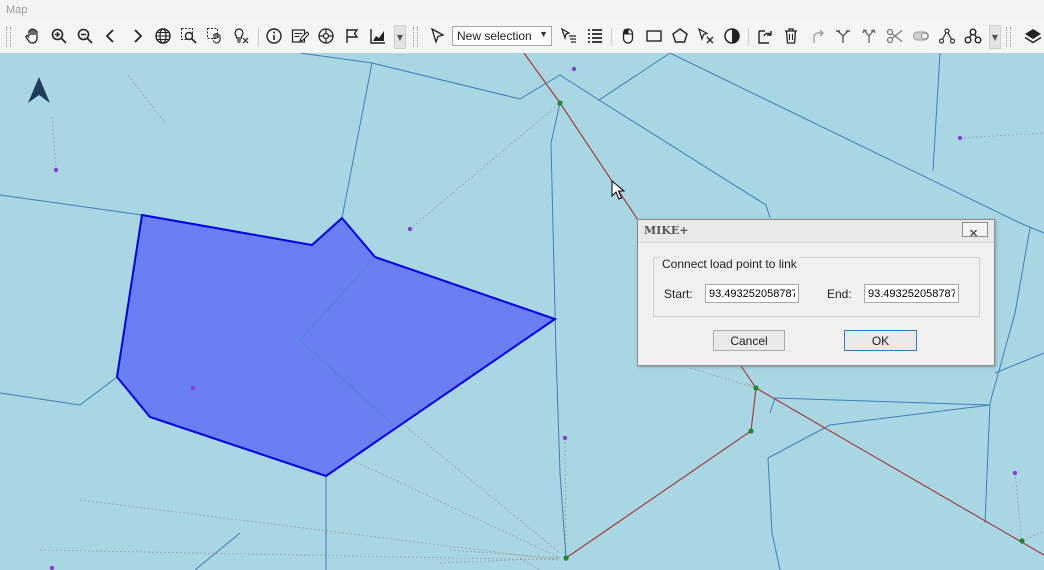  Describe the element at coordinates (543, 34) in the screenshot. I see `chevron-down-icon: ▼` at that location.